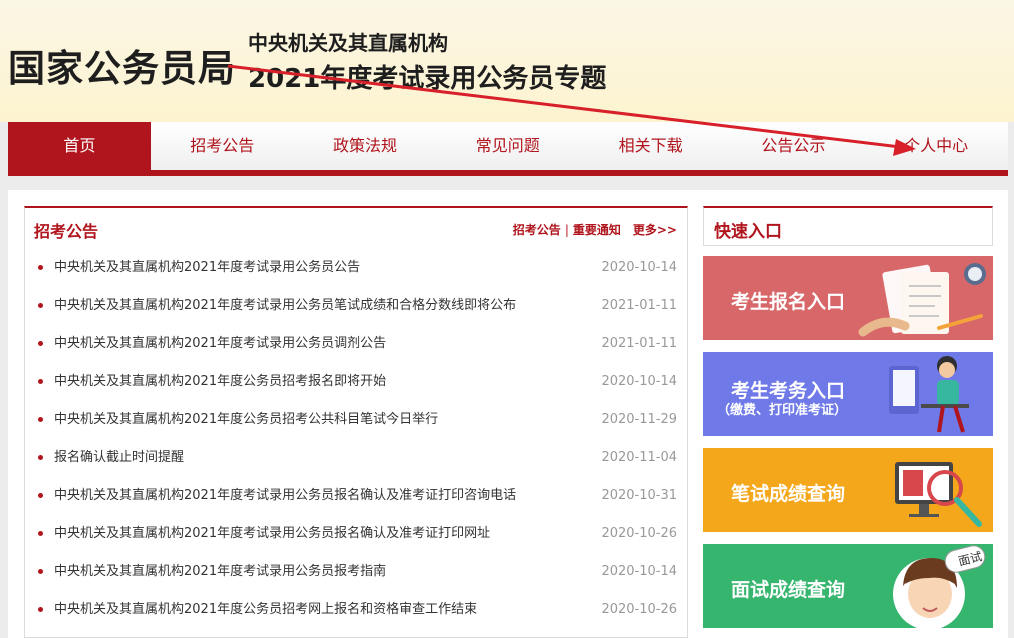 This screenshot has width=1014, height=638. I want to click on entry-label: 面试成绩查询, so click(788, 590).